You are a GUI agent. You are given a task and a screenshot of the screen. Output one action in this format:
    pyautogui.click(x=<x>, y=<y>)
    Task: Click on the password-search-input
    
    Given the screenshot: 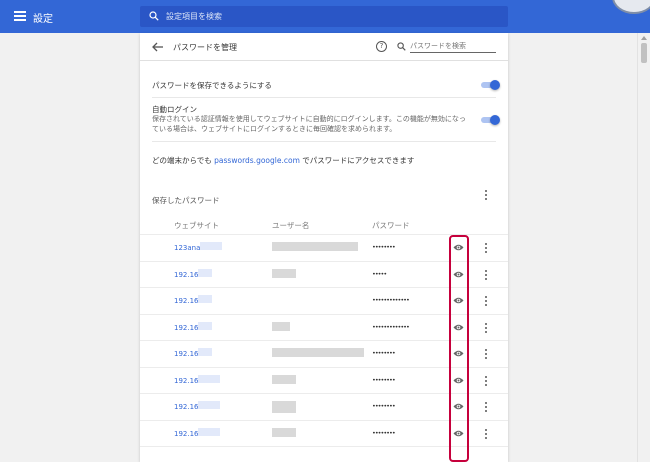 What is the action you would take?
    pyautogui.click(x=453, y=46)
    